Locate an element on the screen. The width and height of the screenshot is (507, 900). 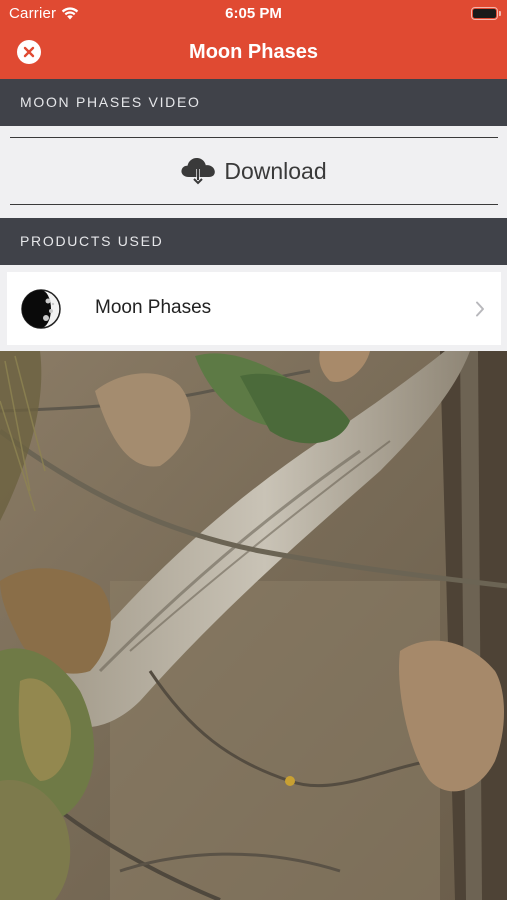
status-time: 6:05 PM is located at coordinates (253, 13).